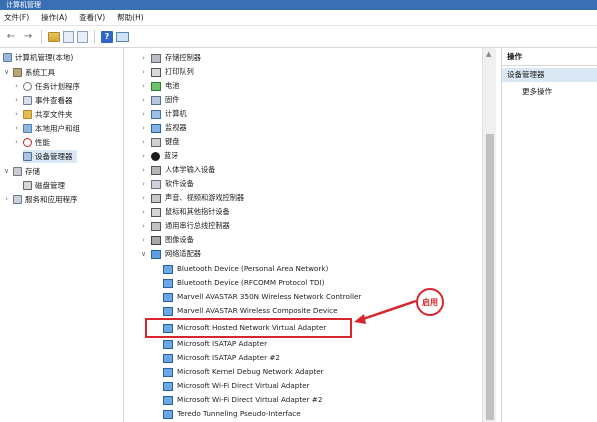 Image resolution: width=597 pixels, height=422 pixels. I want to click on tree-performance: › 性能, so click(31, 142).